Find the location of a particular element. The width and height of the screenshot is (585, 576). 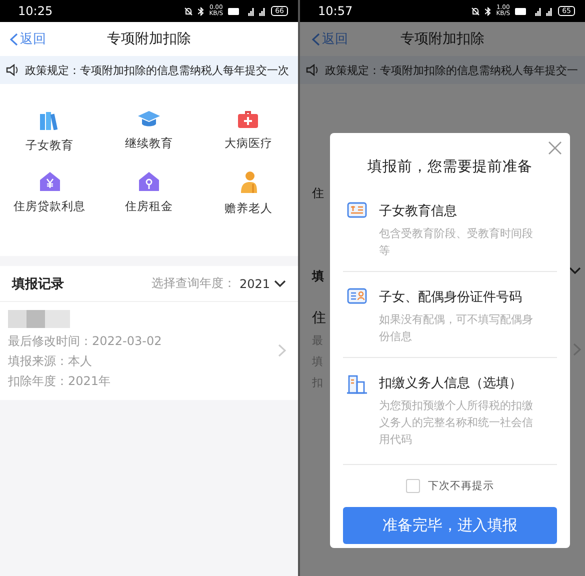

item-description: 如果没有配偶，可不填写配偶身份信息 is located at coordinates (456, 328).